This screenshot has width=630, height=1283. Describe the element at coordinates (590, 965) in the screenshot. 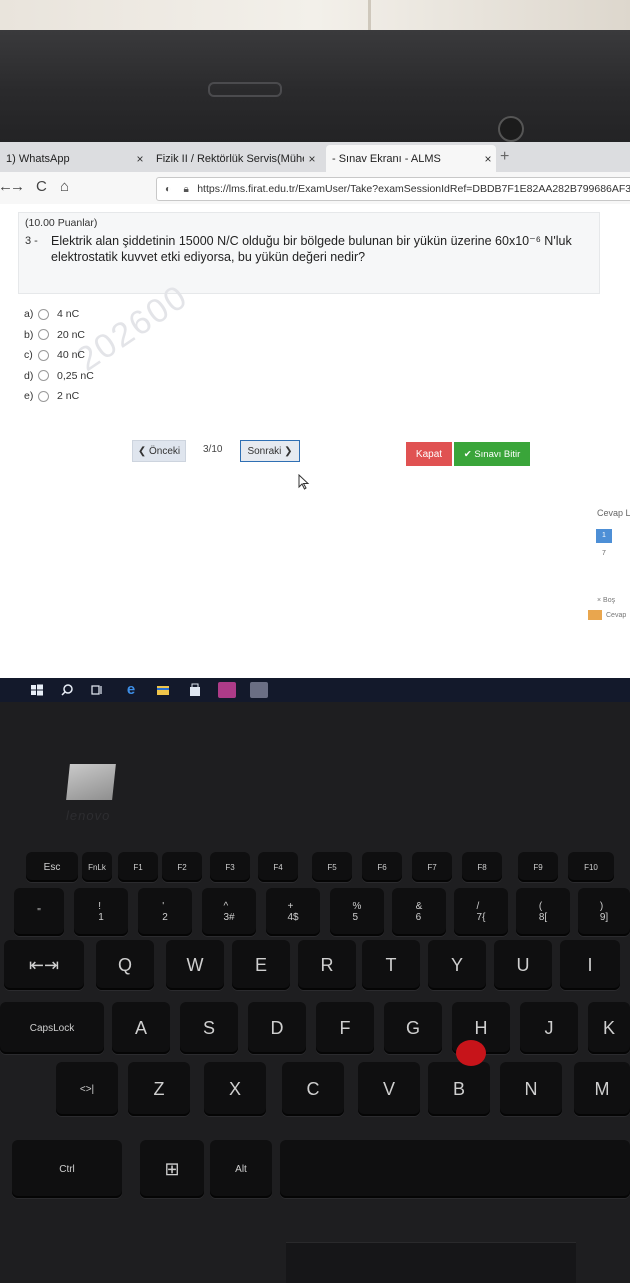

I see `key-i: I` at that location.